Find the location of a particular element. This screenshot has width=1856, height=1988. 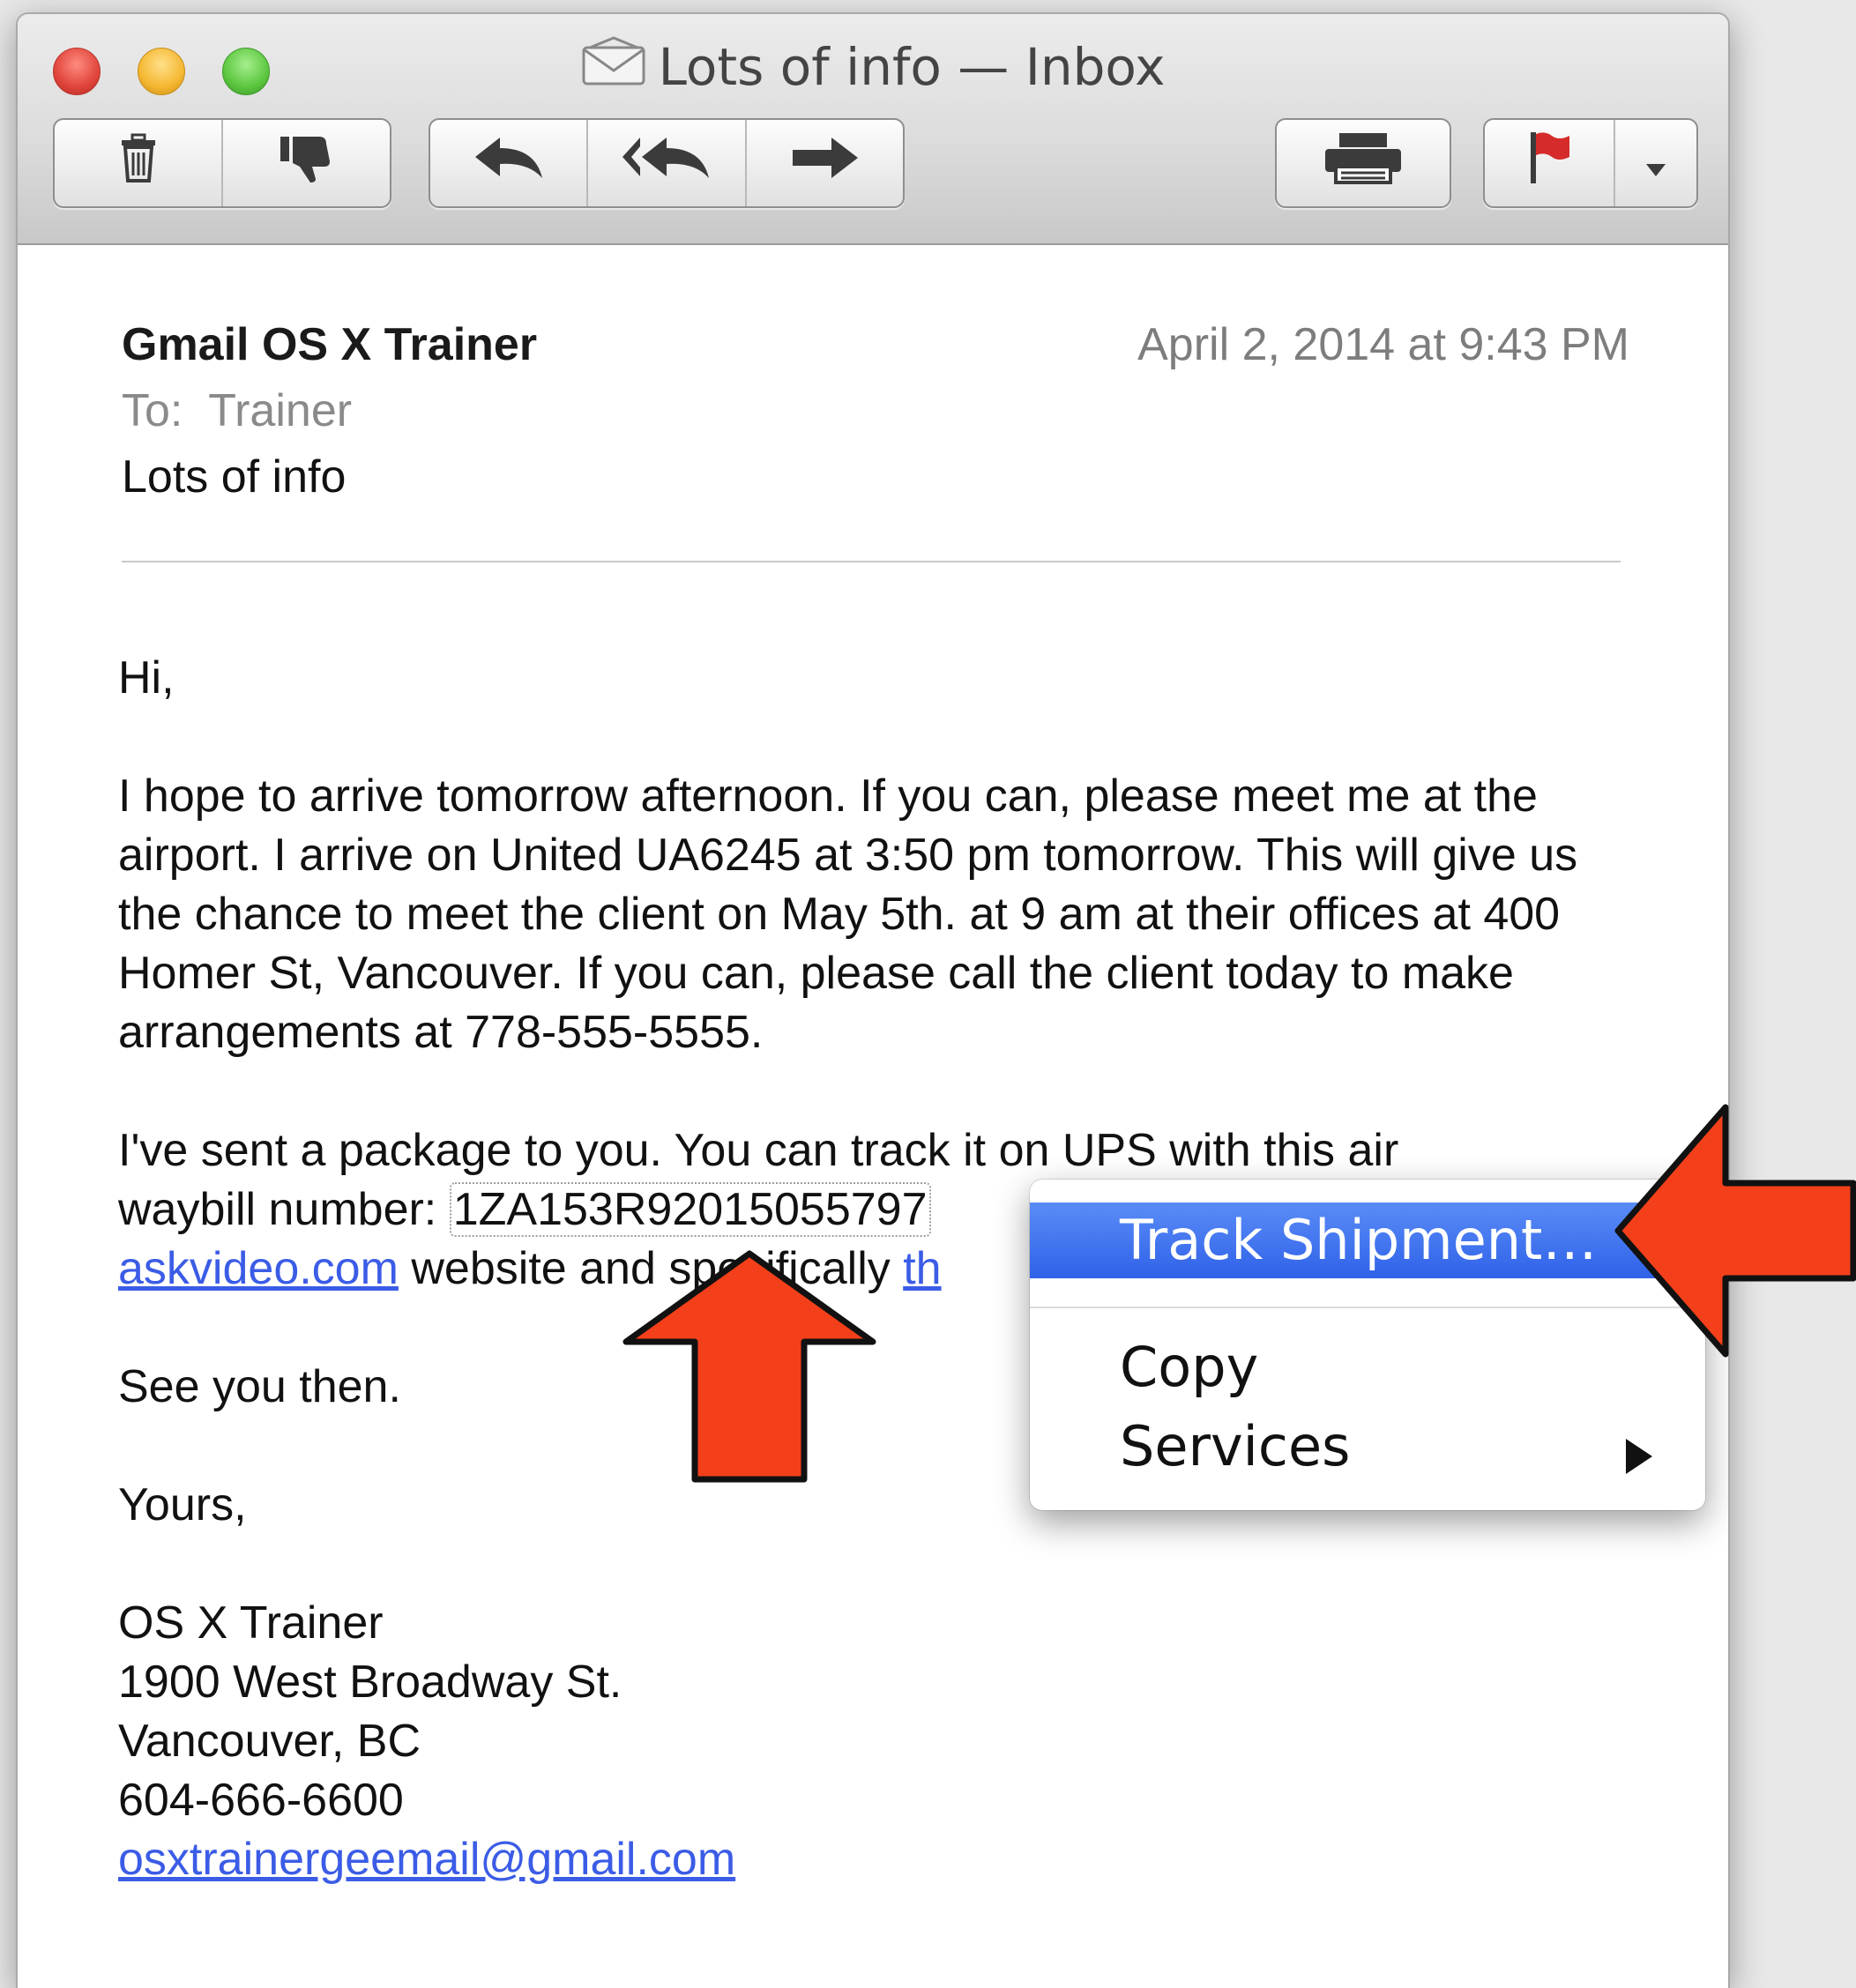

delete-junk-group is located at coordinates (222, 163).